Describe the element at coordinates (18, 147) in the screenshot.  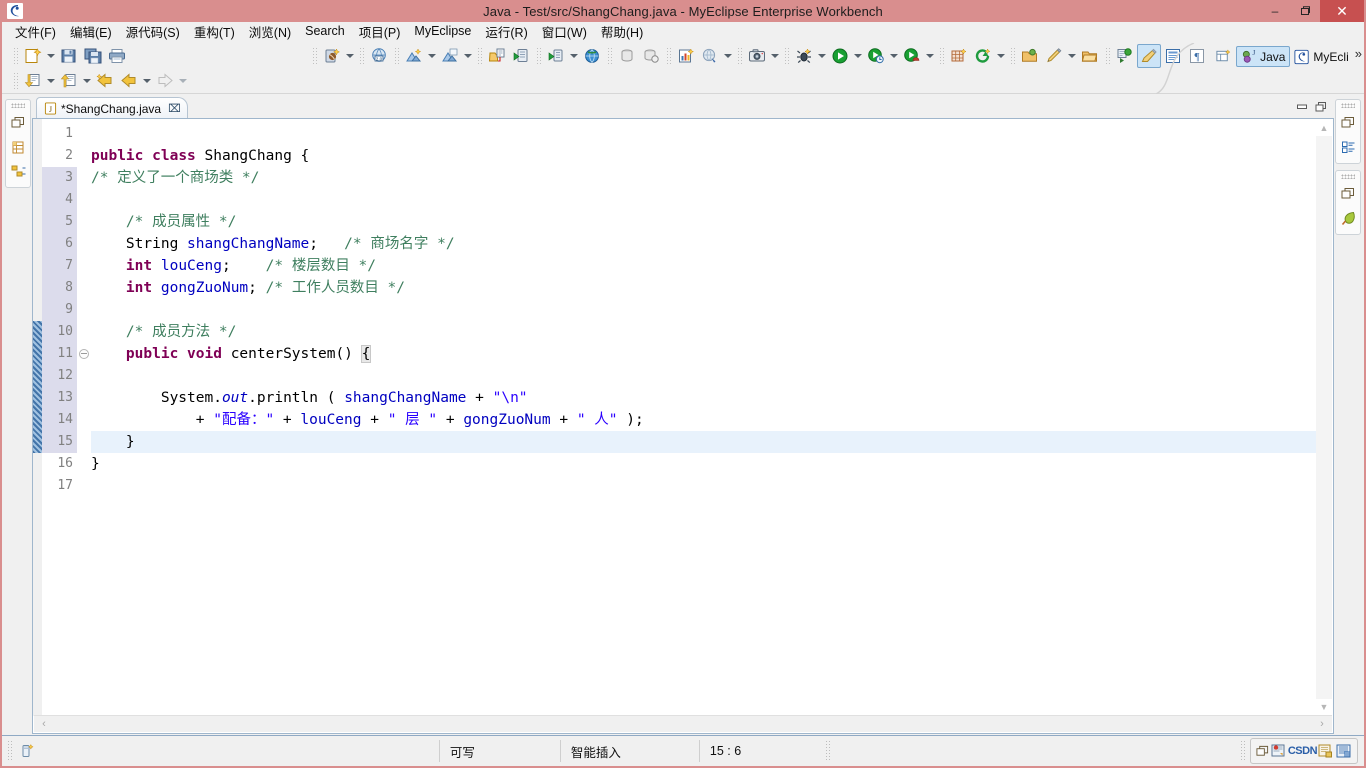
I see `package-explorer-icon` at that location.